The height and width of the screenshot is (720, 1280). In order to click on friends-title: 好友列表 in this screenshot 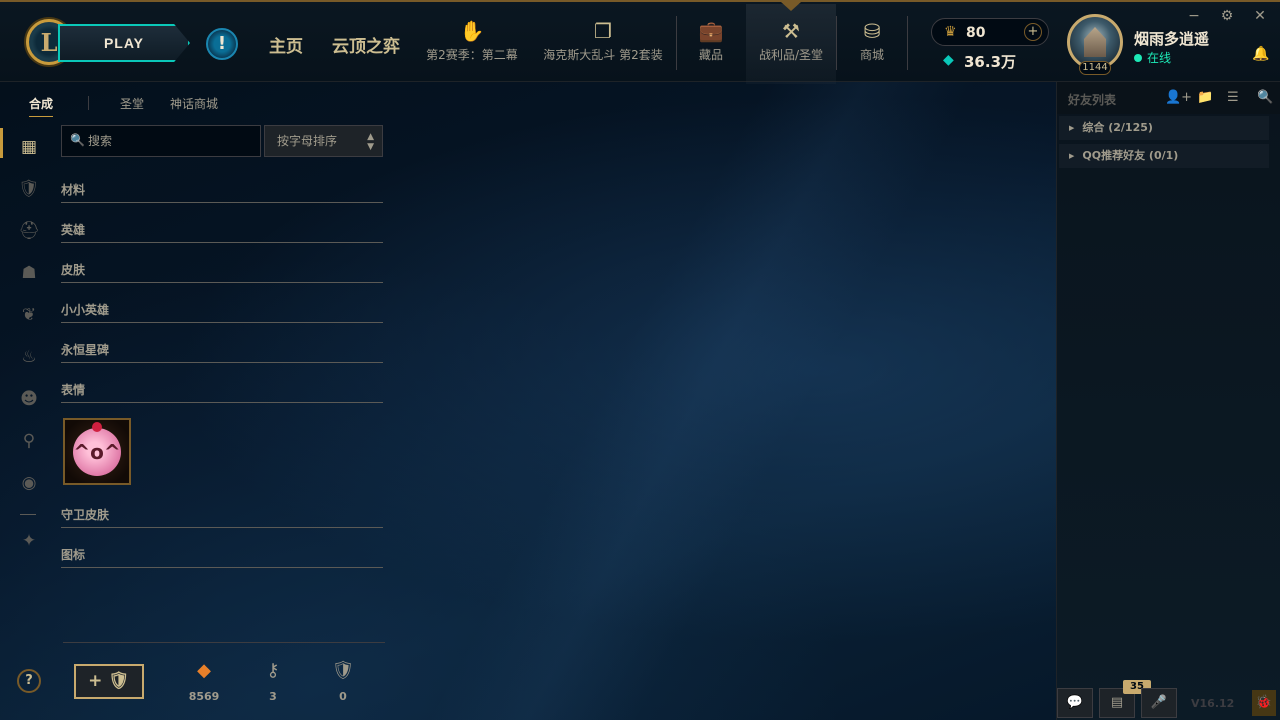, I will do `click(1092, 100)`.